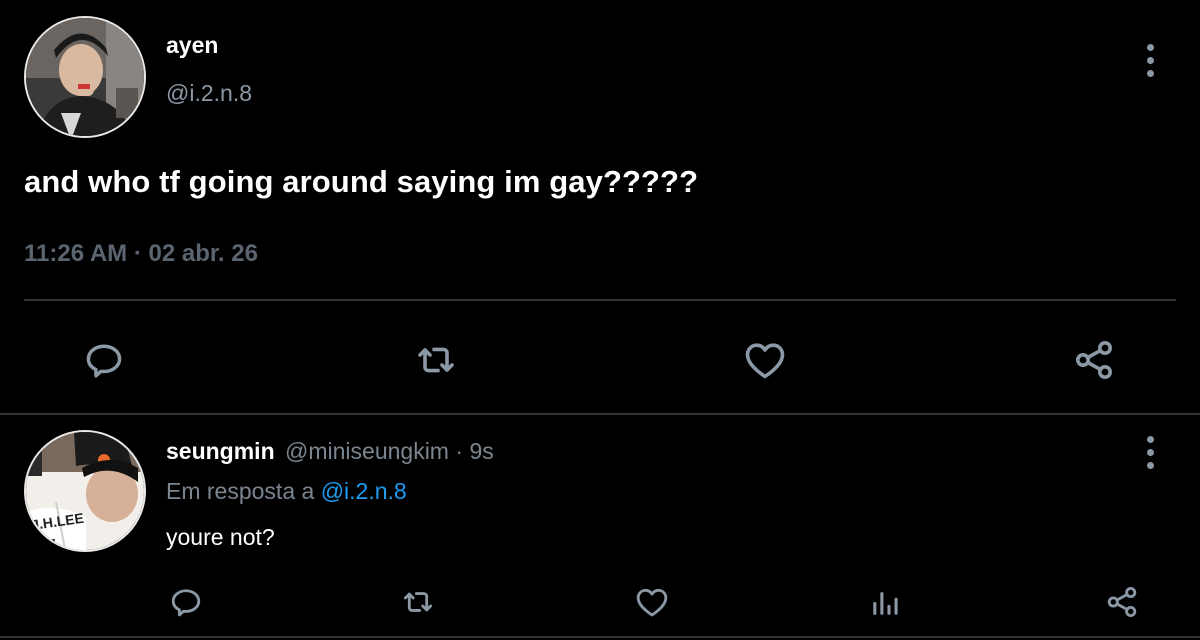 The image size is (1200, 640). Describe the element at coordinates (209, 93) in the screenshot. I see `author-handle: @i.2.n.8` at that location.